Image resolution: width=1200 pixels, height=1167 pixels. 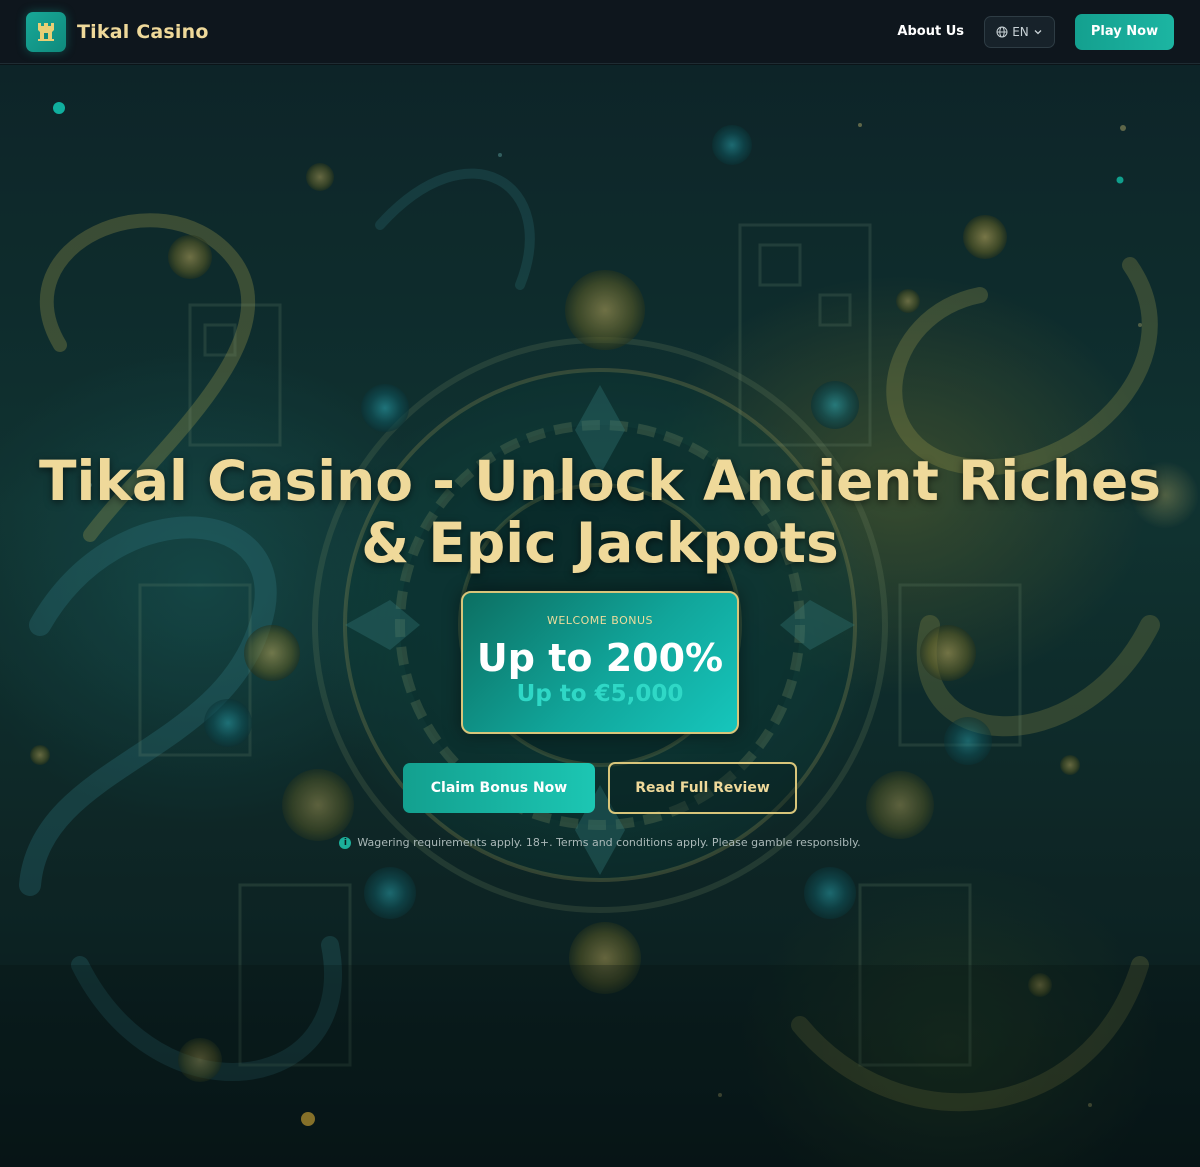 I want to click on read-review-button: Read Full Review, so click(x=702, y=788).